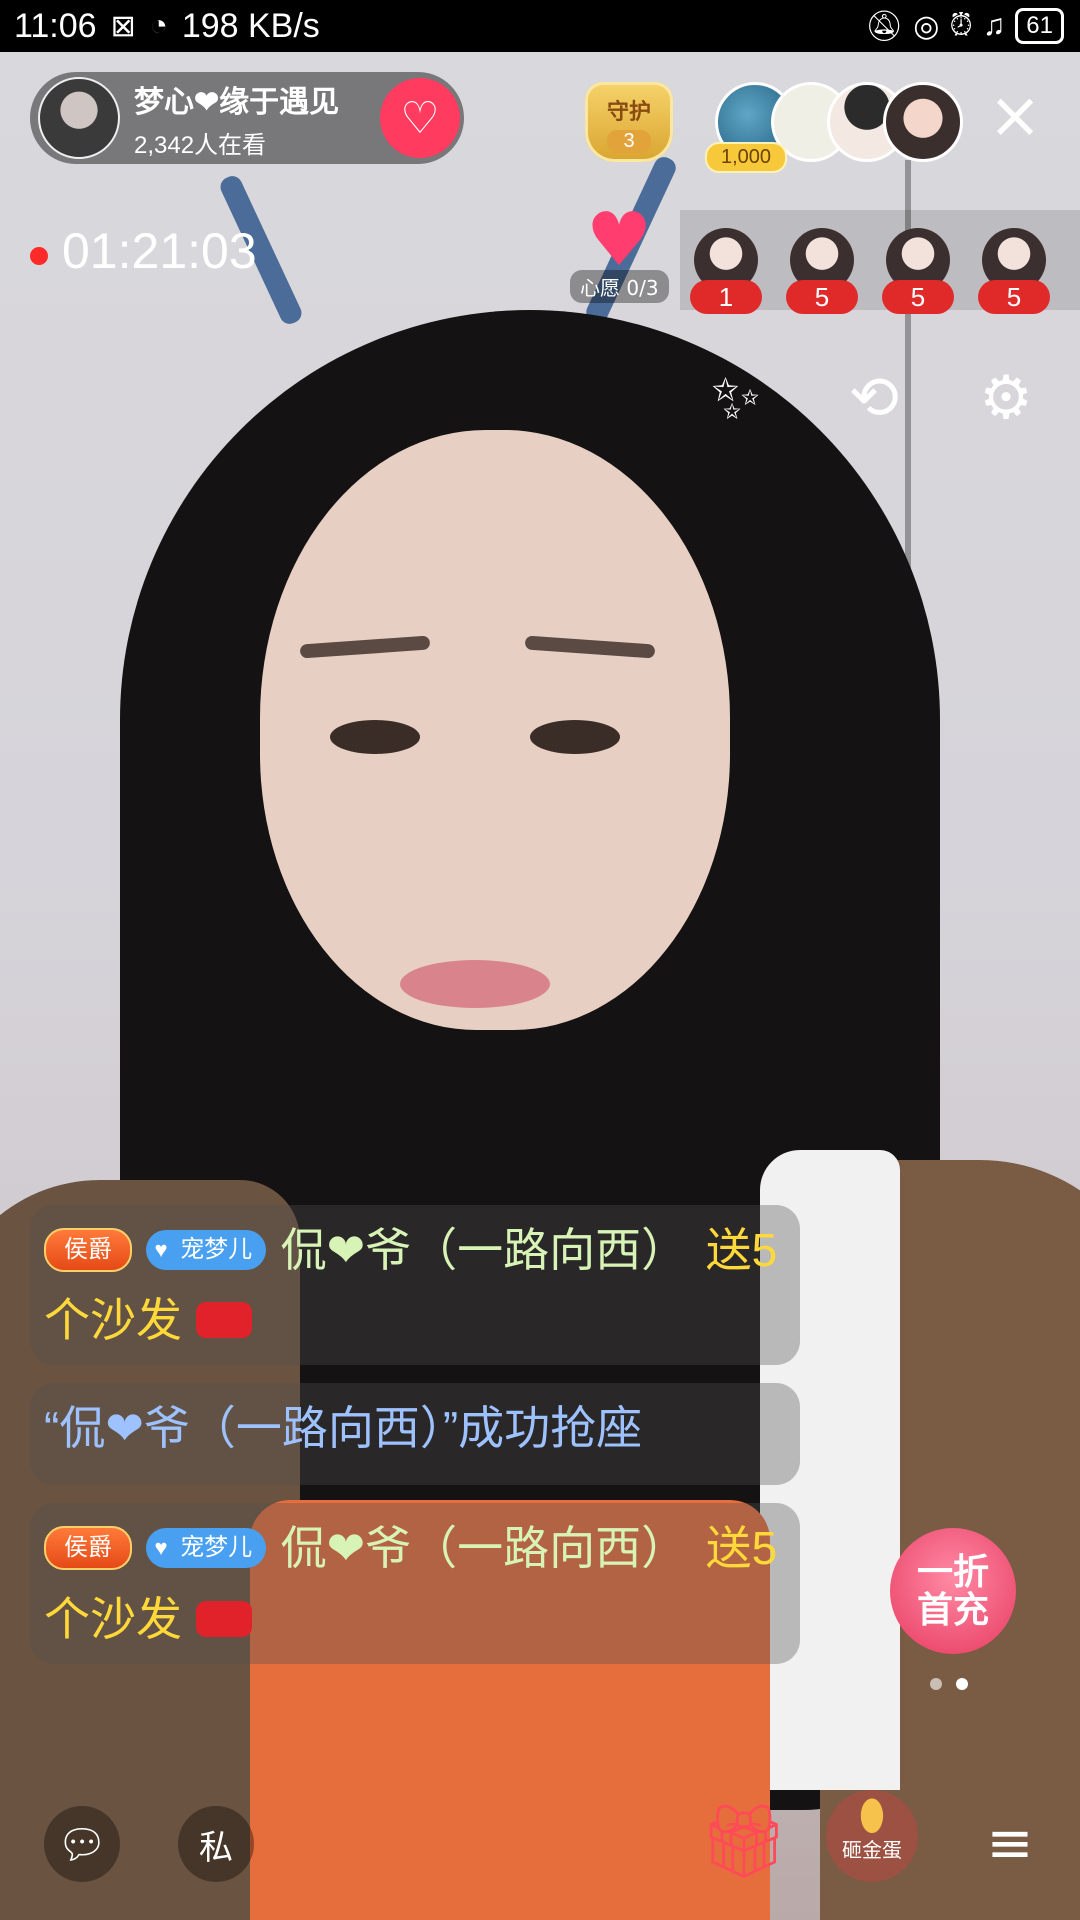 The height and width of the screenshot is (1920, 1080). I want to click on viewer-count: 2,342人在看, so click(200, 145).